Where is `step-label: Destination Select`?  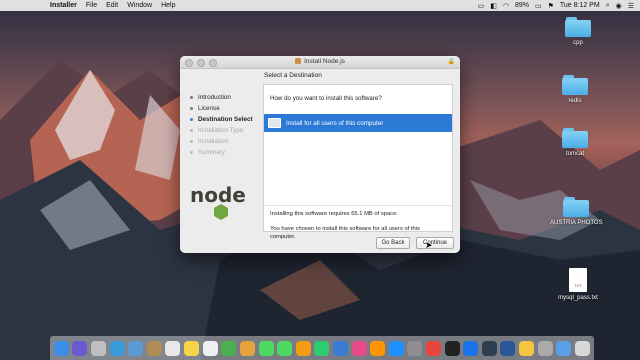 step-label: Destination Select is located at coordinates (225, 119).